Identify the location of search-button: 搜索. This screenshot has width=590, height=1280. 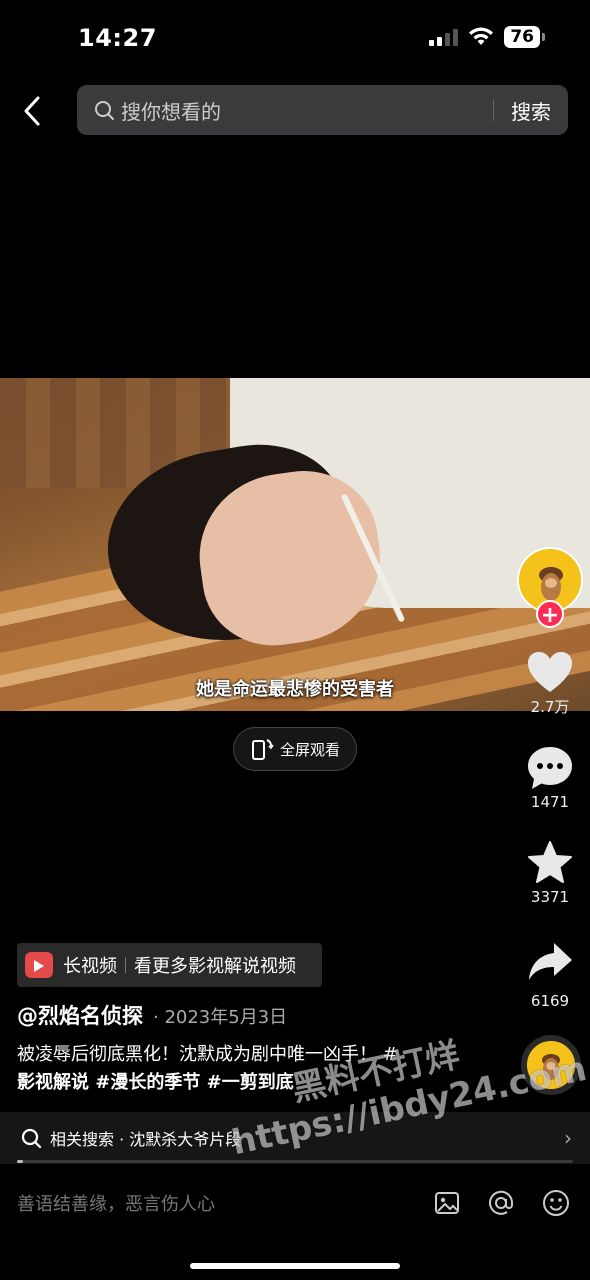
(531, 110).